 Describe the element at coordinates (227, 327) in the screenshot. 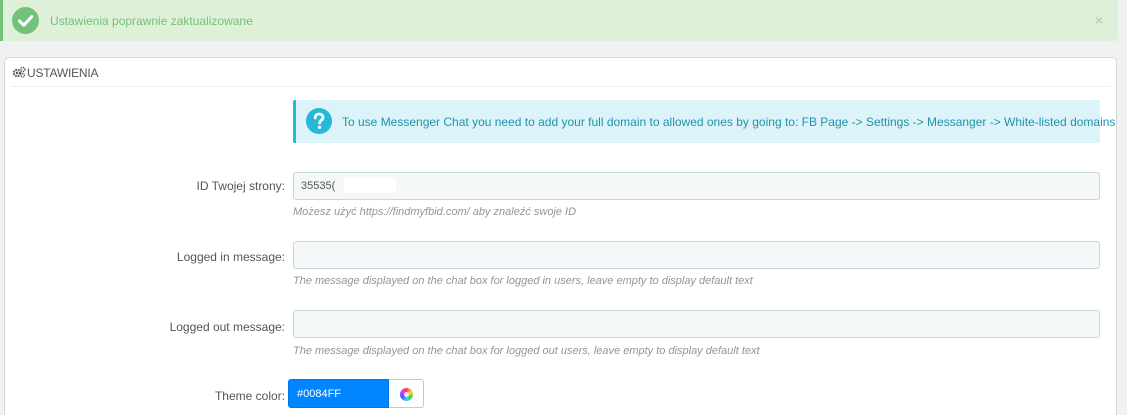

I see `logged-out-label: Logged out message:` at that location.